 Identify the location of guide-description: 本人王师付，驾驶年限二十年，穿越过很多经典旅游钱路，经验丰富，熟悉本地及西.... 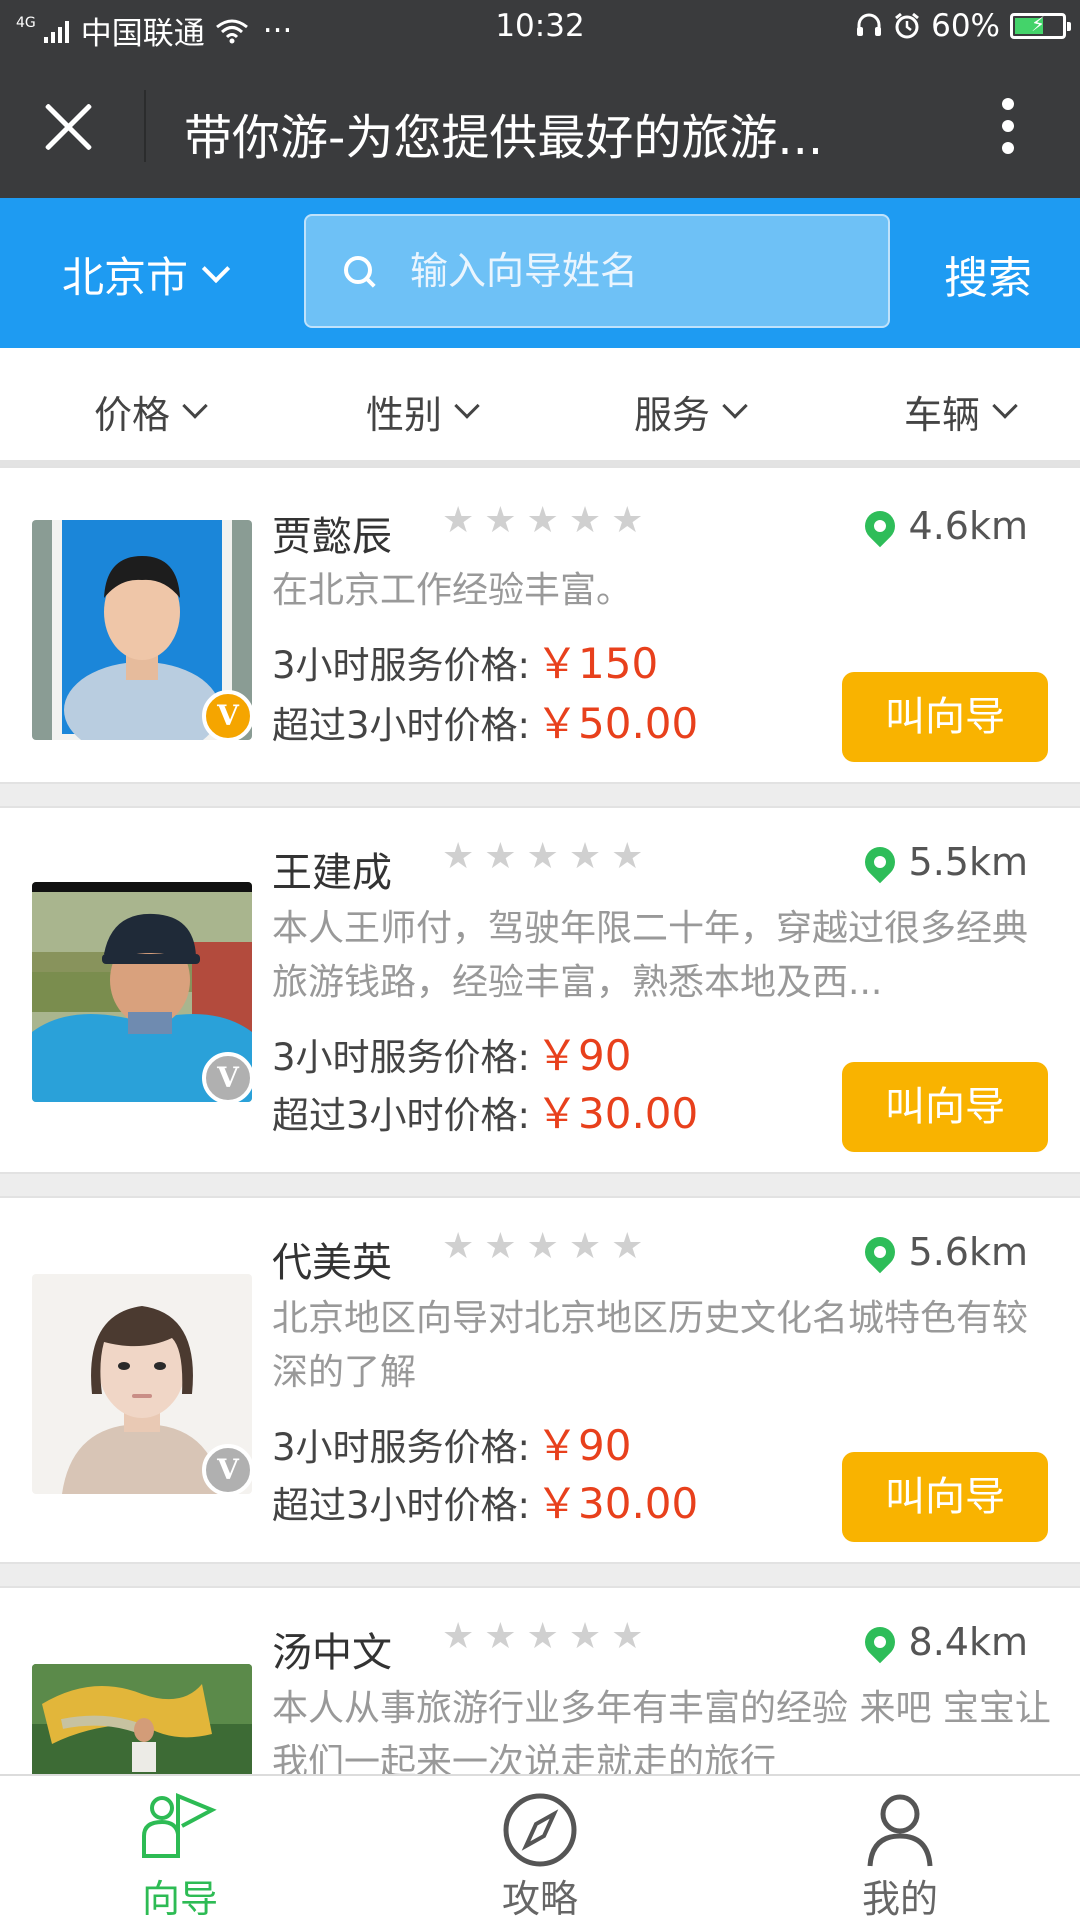
(650, 955).